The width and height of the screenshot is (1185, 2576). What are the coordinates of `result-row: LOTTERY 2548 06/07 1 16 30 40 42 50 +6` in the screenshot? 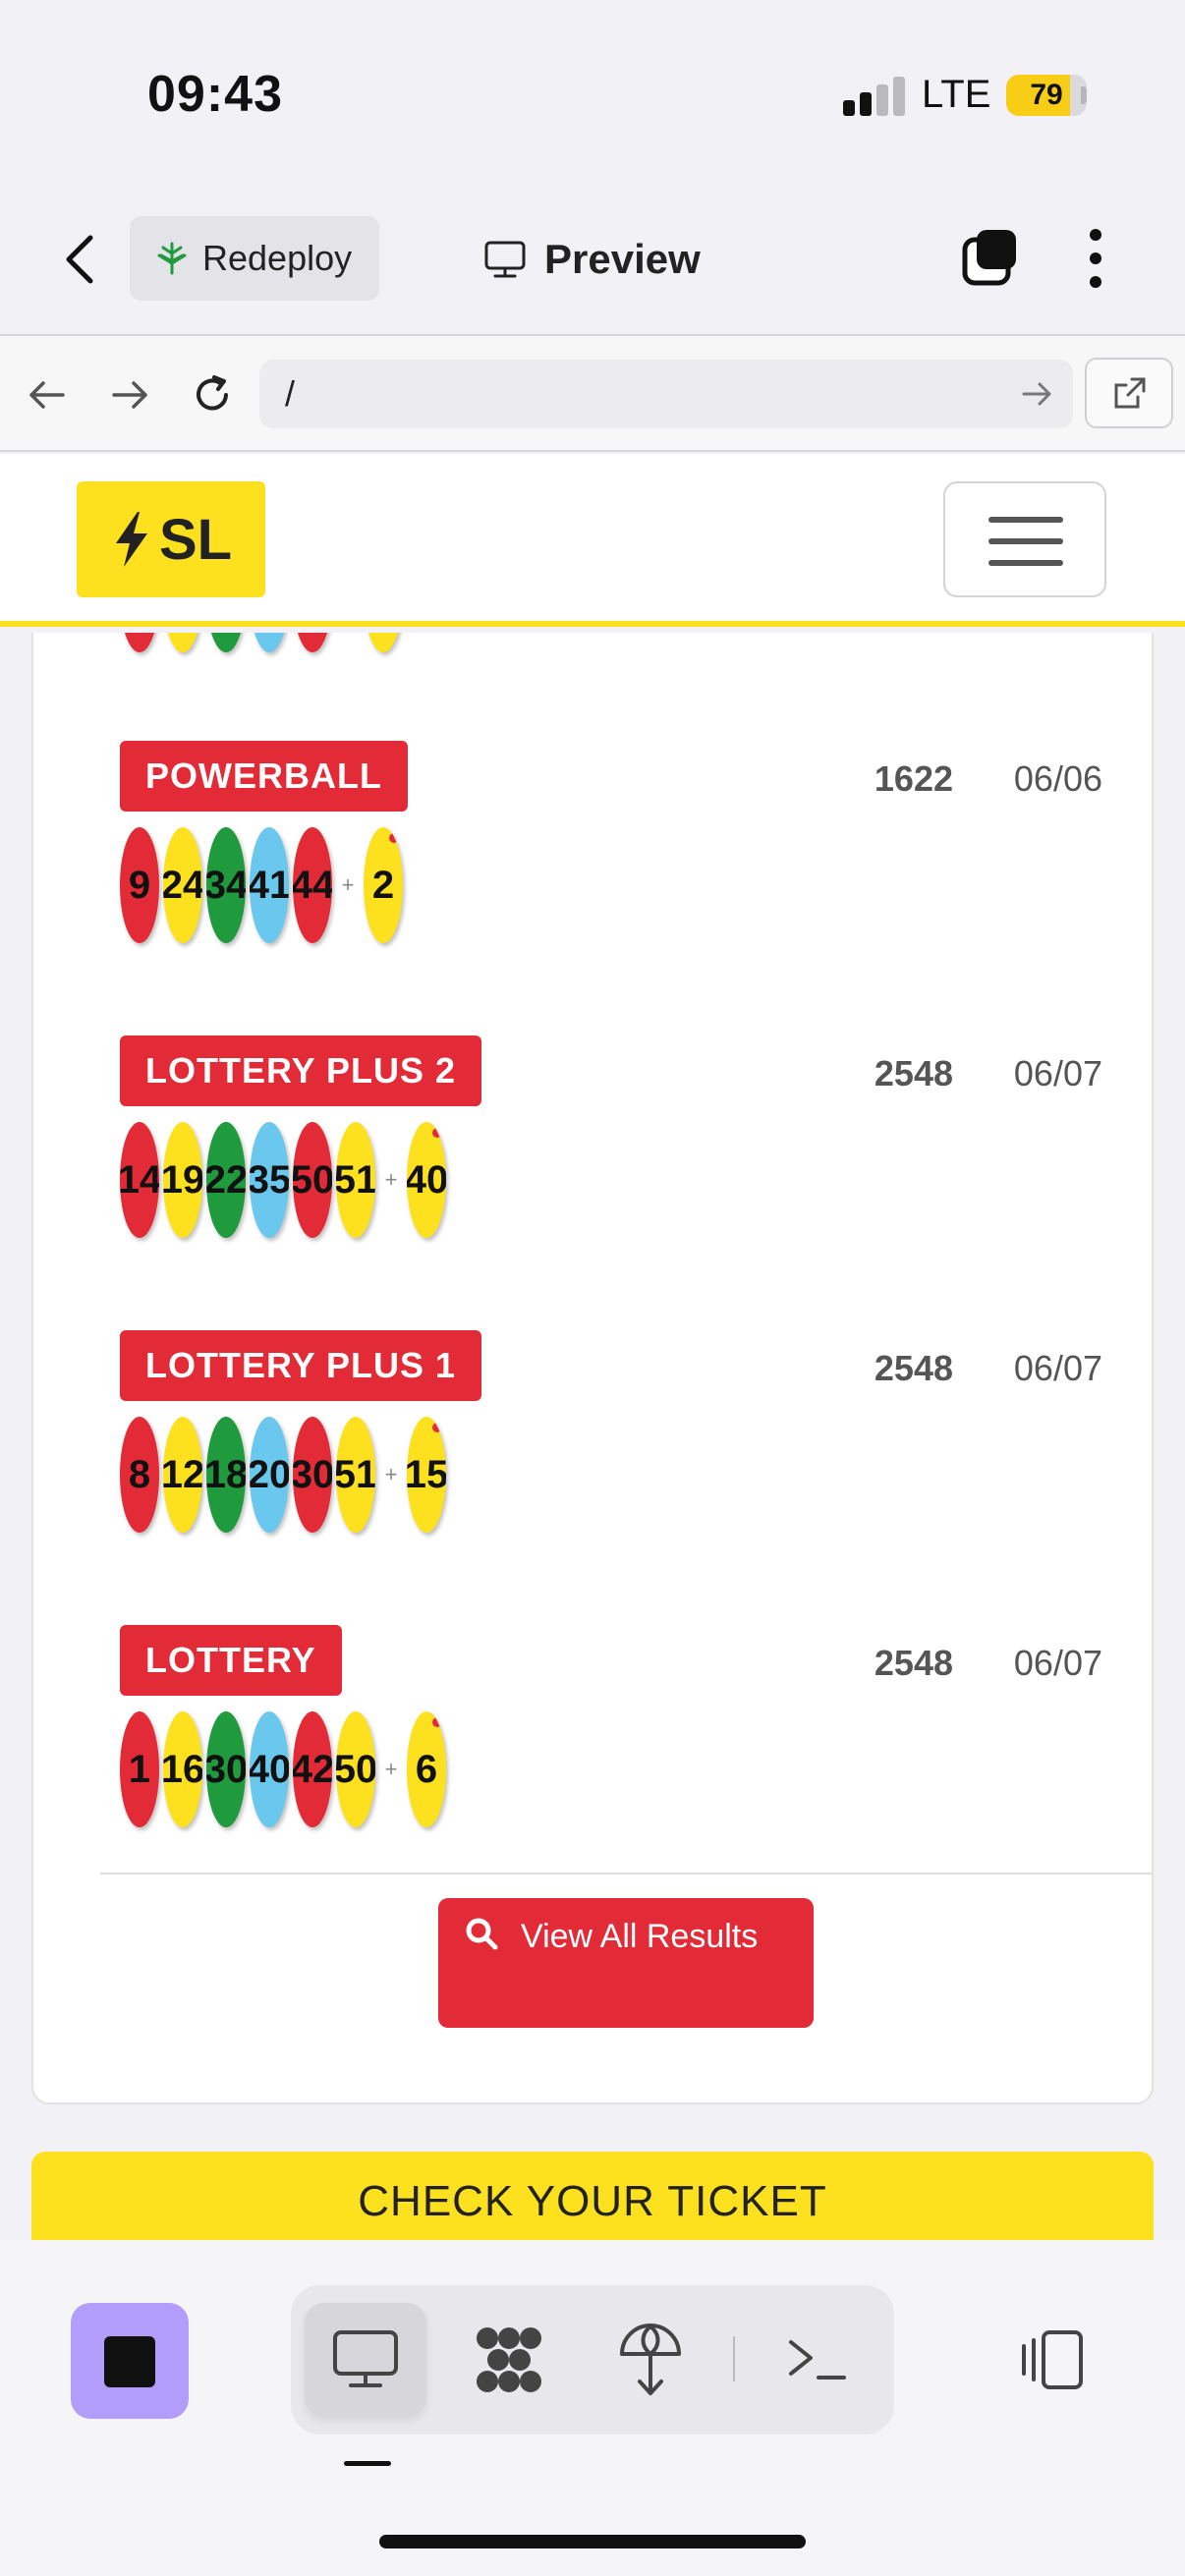 It's located at (611, 1733).